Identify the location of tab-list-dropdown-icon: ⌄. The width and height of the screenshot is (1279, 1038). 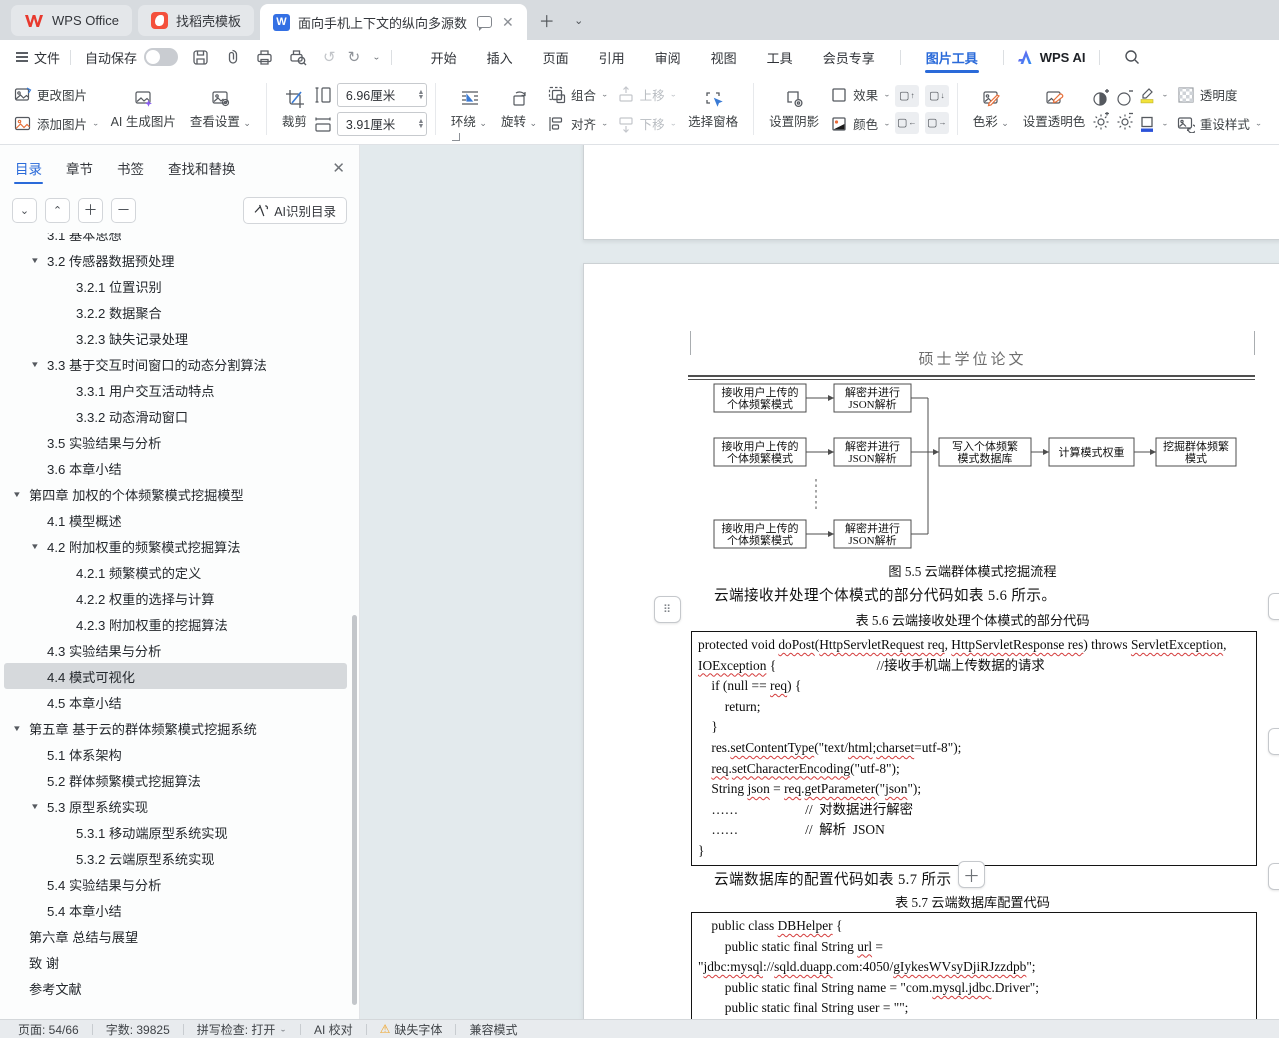
(579, 20).